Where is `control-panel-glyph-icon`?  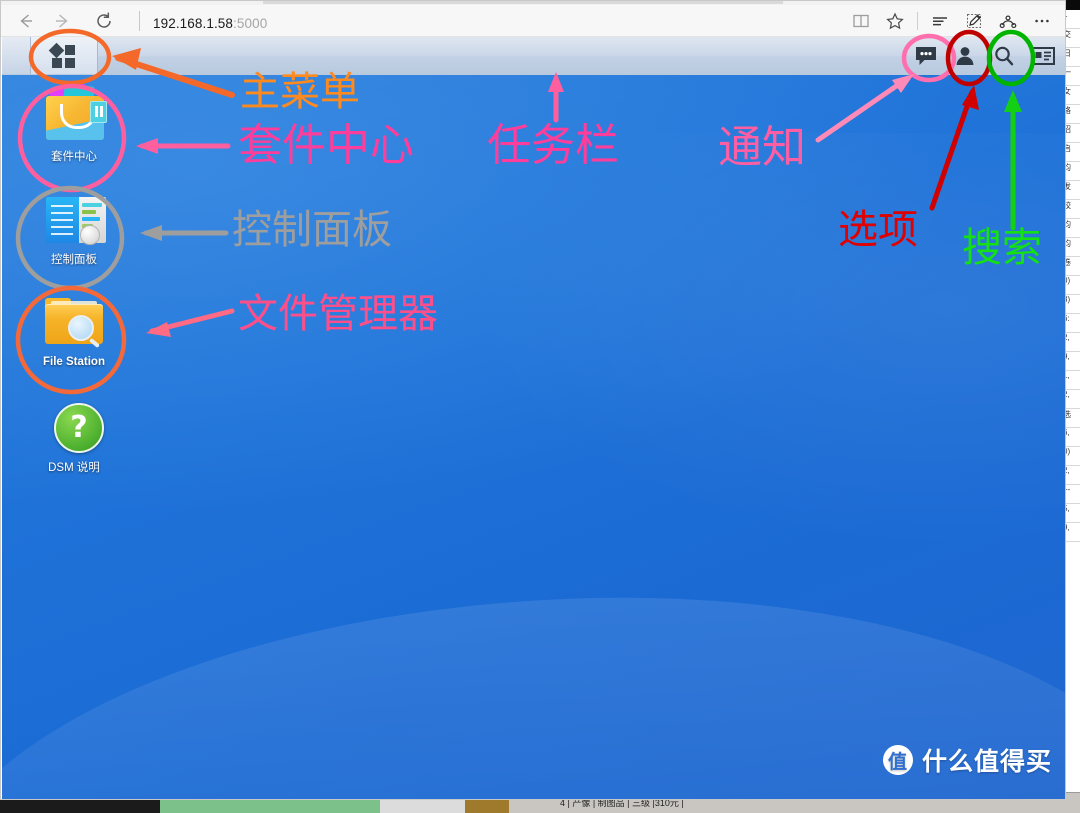
control-panel-glyph-icon is located at coordinates (74, 218).